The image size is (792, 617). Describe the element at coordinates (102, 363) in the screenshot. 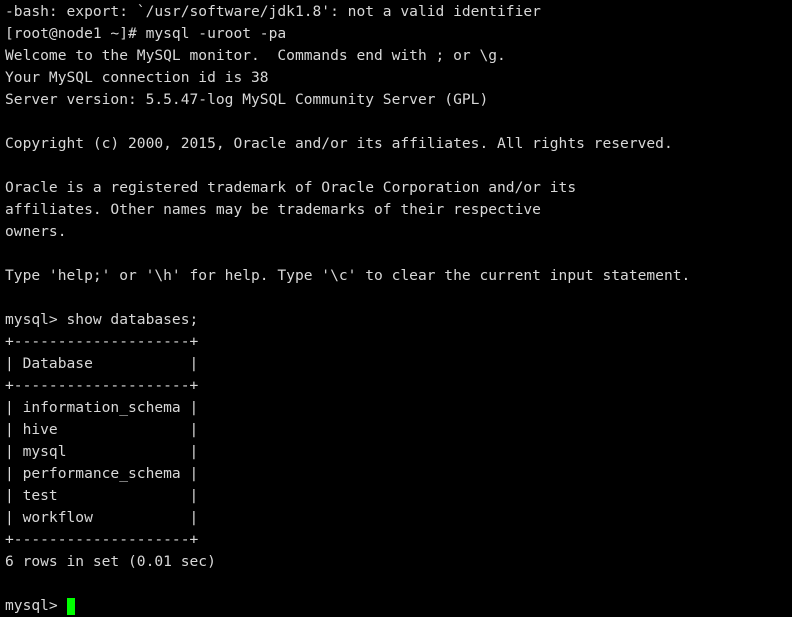

I see `table-header-row: | Database |` at that location.